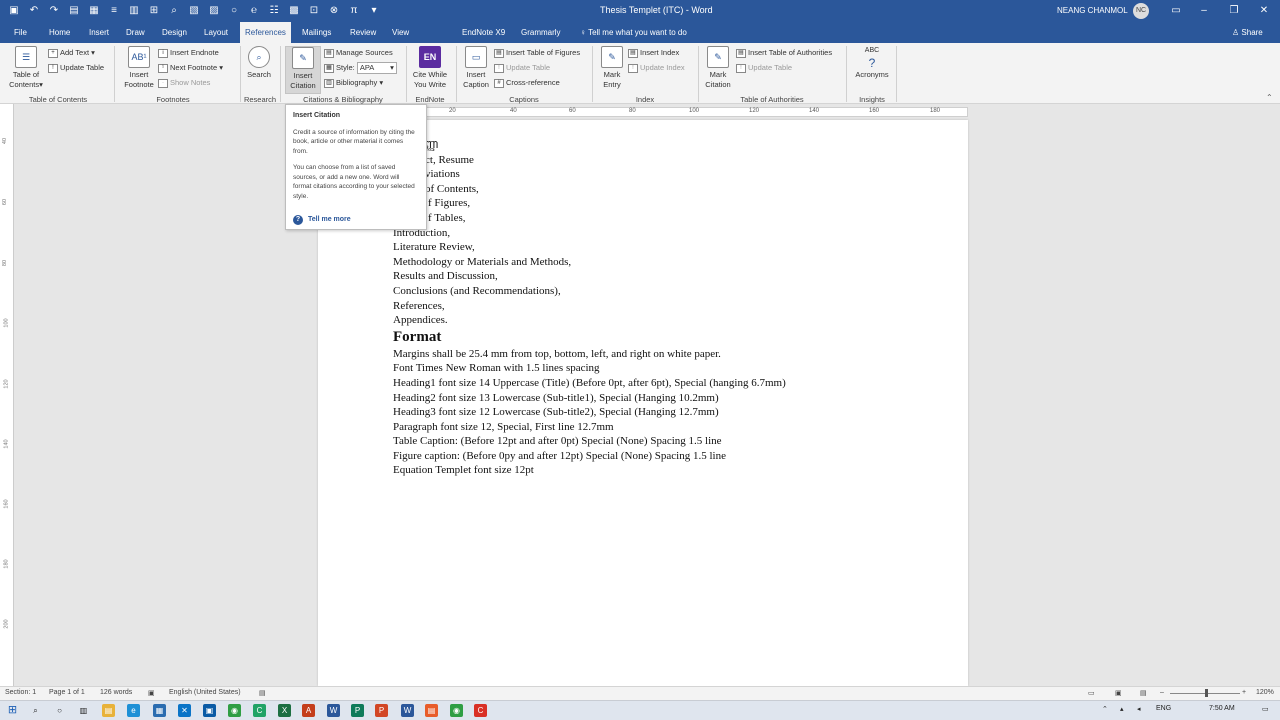 The height and width of the screenshot is (720, 1280). I want to click on insert-table-of-figures-button: ▤ Insert Table of Figures, so click(537, 52).